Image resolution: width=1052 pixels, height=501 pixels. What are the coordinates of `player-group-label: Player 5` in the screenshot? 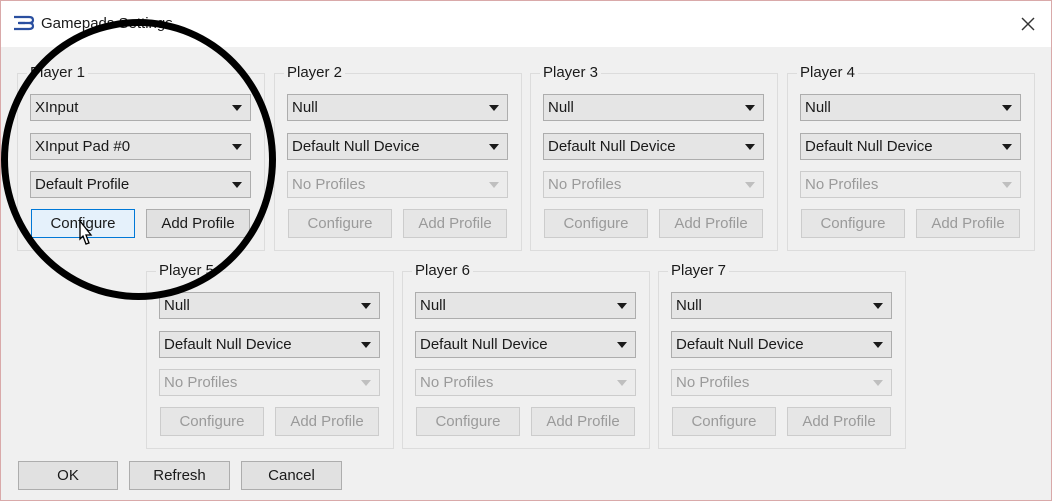 It's located at (187, 271).